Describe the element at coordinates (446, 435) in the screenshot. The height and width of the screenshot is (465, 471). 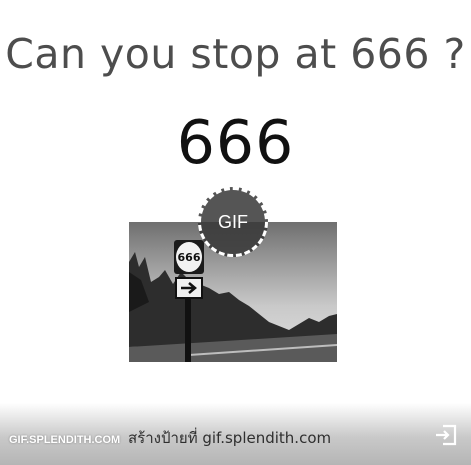
I see `exit-icon` at that location.